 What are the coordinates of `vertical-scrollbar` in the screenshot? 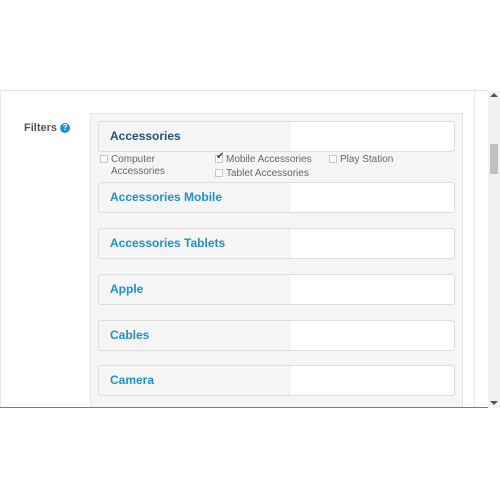 It's located at (494, 249).